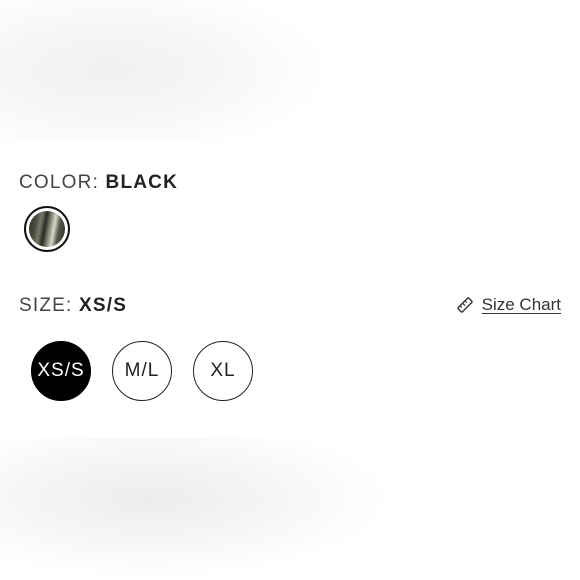 The height and width of the screenshot is (580, 580). I want to click on color-swatch-fill, so click(47, 229).